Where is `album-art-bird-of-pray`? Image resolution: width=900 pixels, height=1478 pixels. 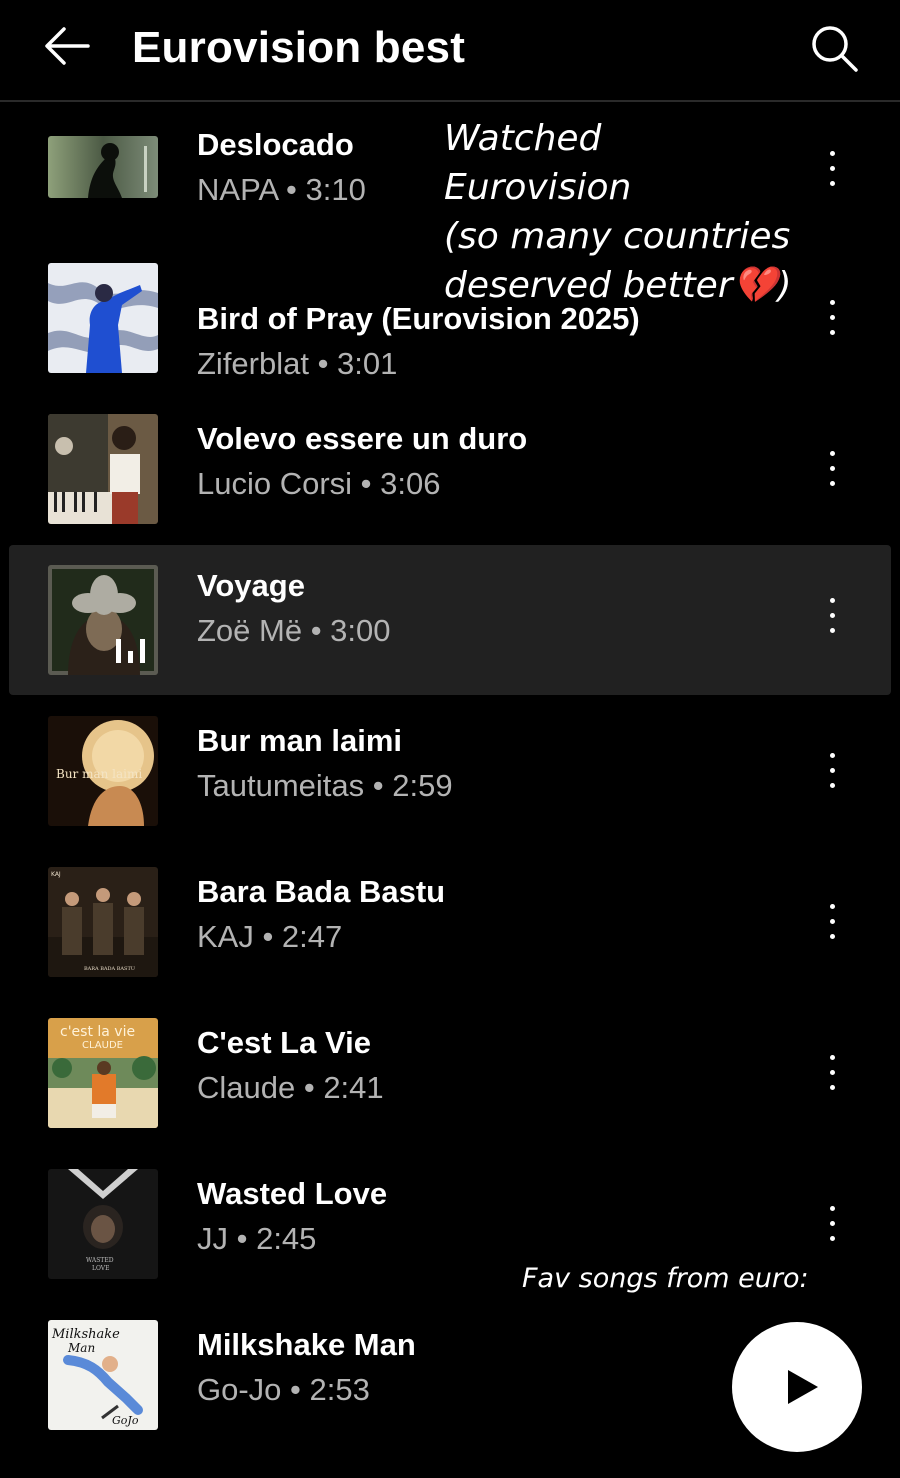
album-art-bird-of-pray is located at coordinates (103, 318).